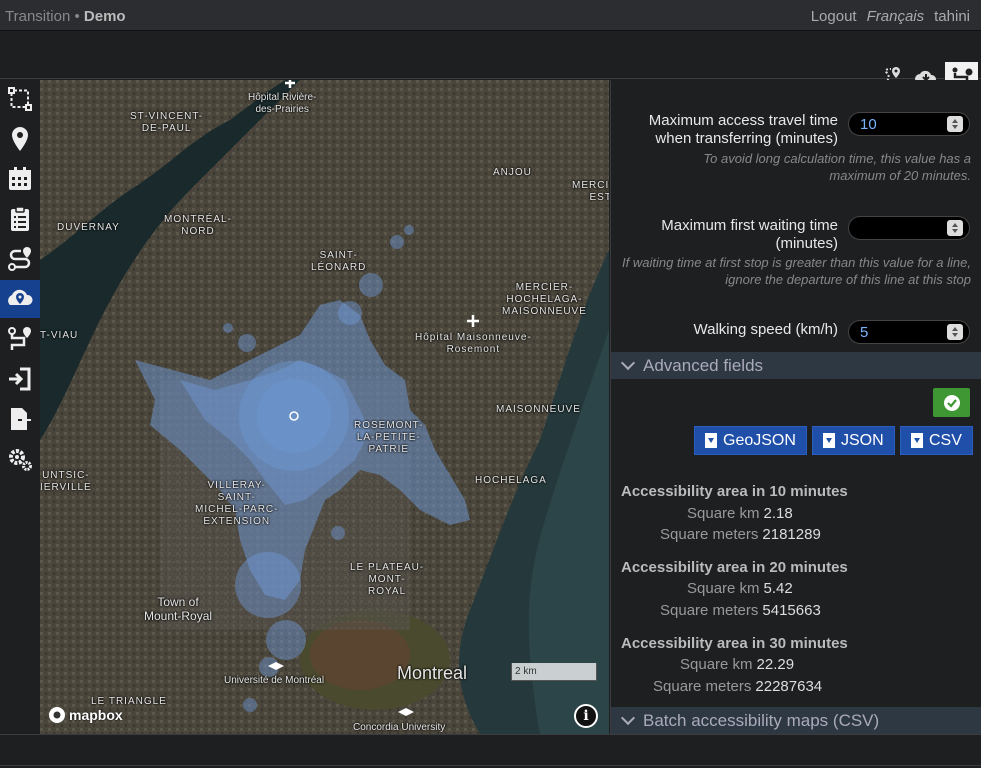  What do you see at coordinates (88, 227) in the screenshot?
I see `label-duvernay: DUVERNAY` at bounding box center [88, 227].